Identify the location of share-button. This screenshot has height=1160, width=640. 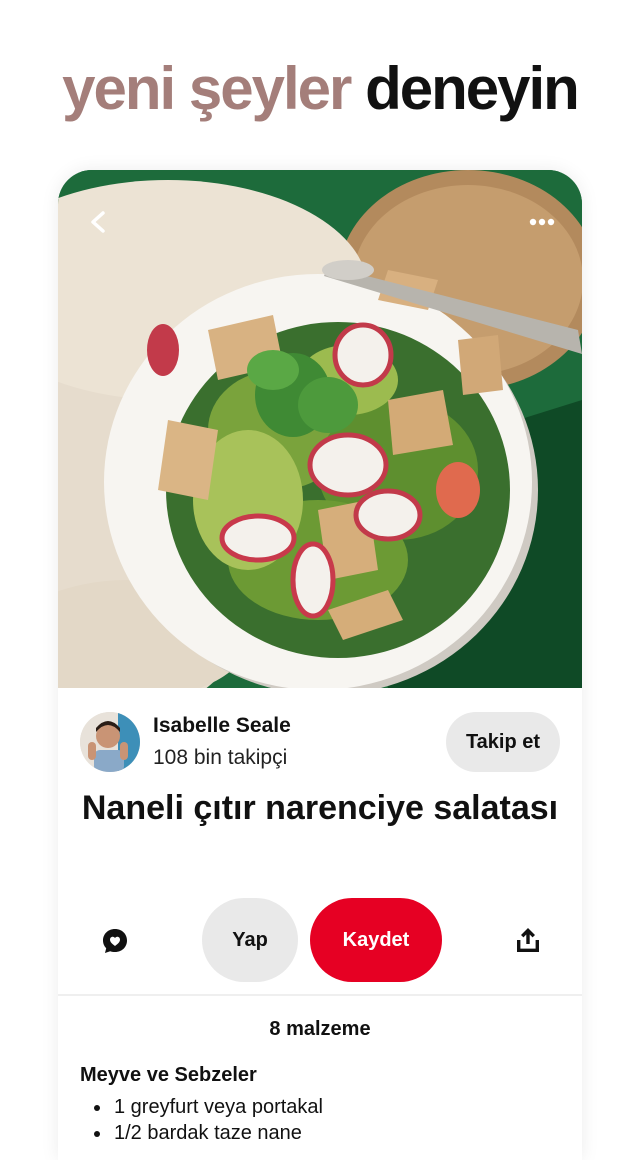
(528, 940).